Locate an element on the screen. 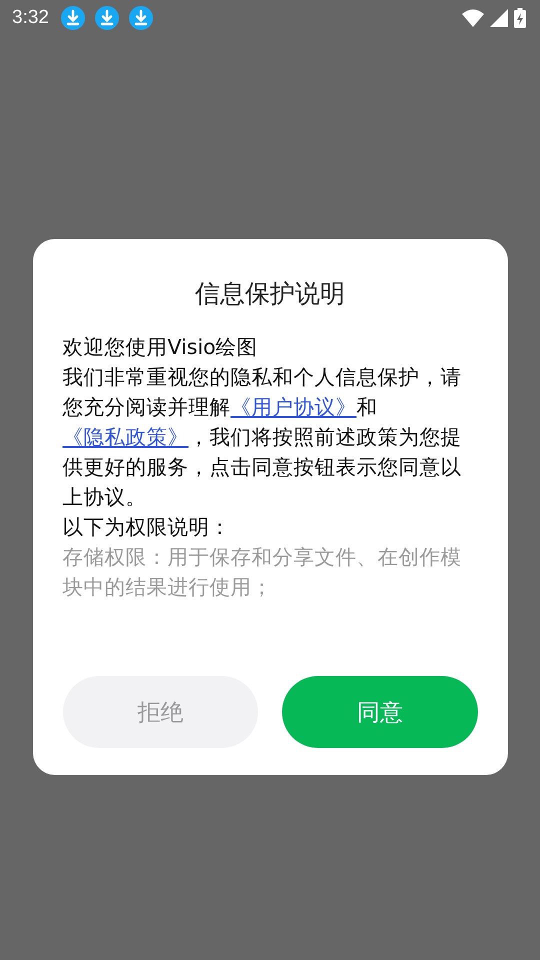 The width and height of the screenshot is (540, 960). dialog-title: 信息保护说明 is located at coordinates (270, 294).